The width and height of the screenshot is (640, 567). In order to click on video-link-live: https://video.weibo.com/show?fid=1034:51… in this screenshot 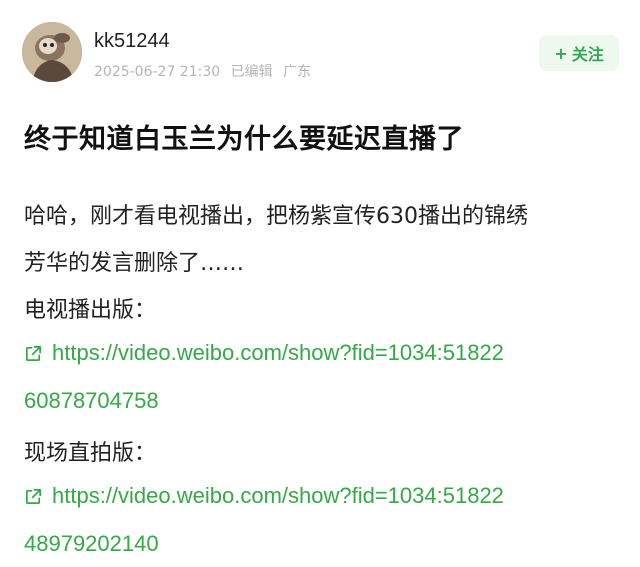, I will do `click(264, 496)`.